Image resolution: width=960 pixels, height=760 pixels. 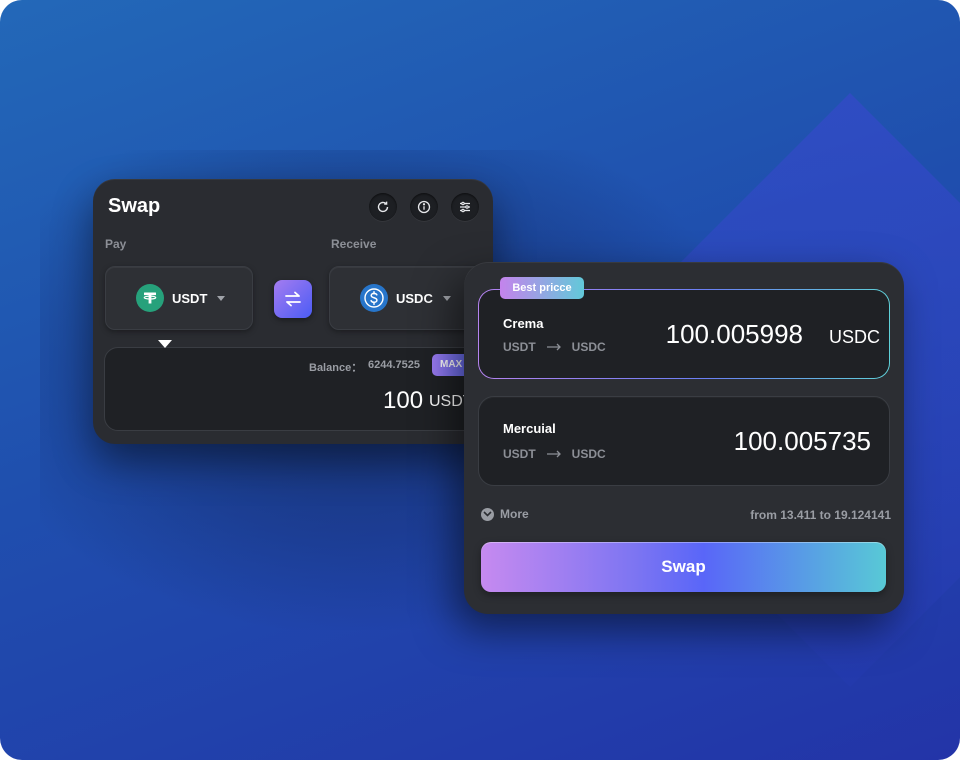 What do you see at coordinates (374, 298) in the screenshot?
I see `usdc-coin-icon` at bounding box center [374, 298].